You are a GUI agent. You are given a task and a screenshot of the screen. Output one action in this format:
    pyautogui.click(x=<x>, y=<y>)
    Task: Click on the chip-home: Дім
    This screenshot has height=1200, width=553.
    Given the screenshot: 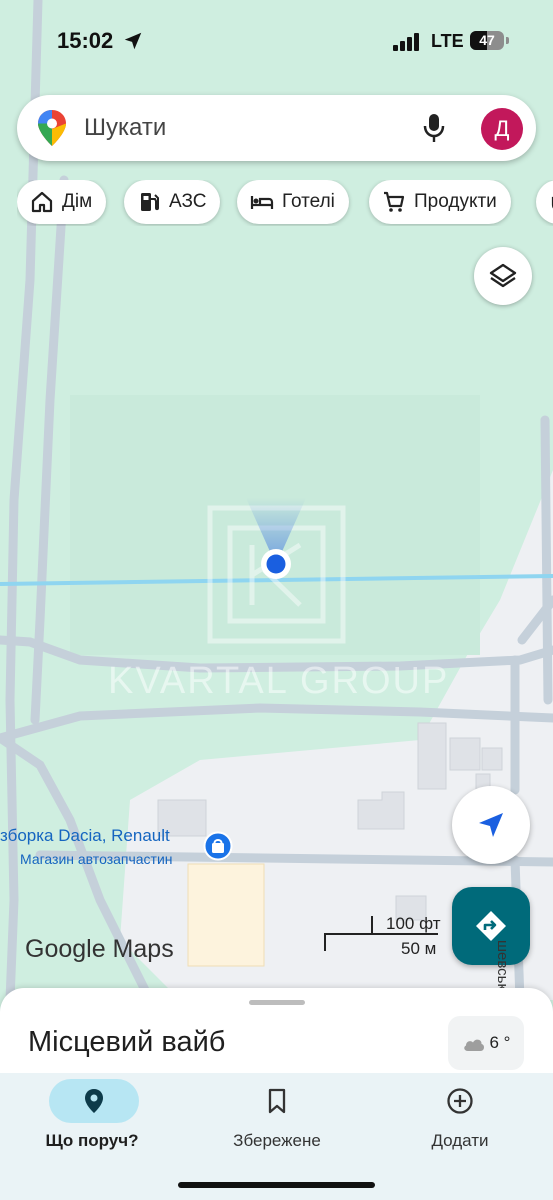 What is the action you would take?
    pyautogui.click(x=62, y=202)
    